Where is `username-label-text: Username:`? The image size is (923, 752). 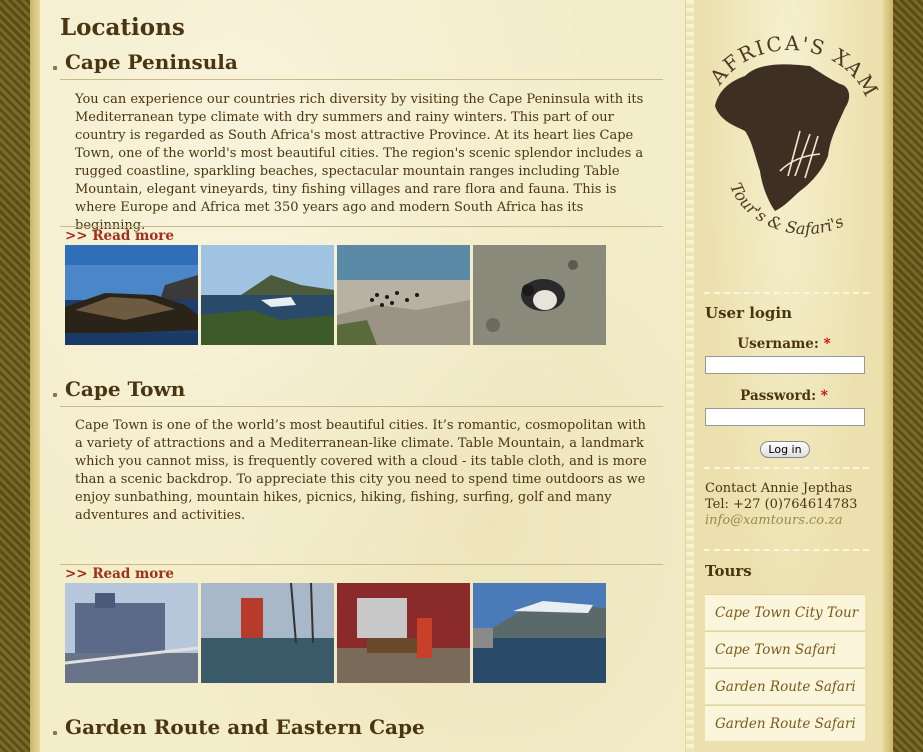
username-label-text: Username: is located at coordinates (778, 344).